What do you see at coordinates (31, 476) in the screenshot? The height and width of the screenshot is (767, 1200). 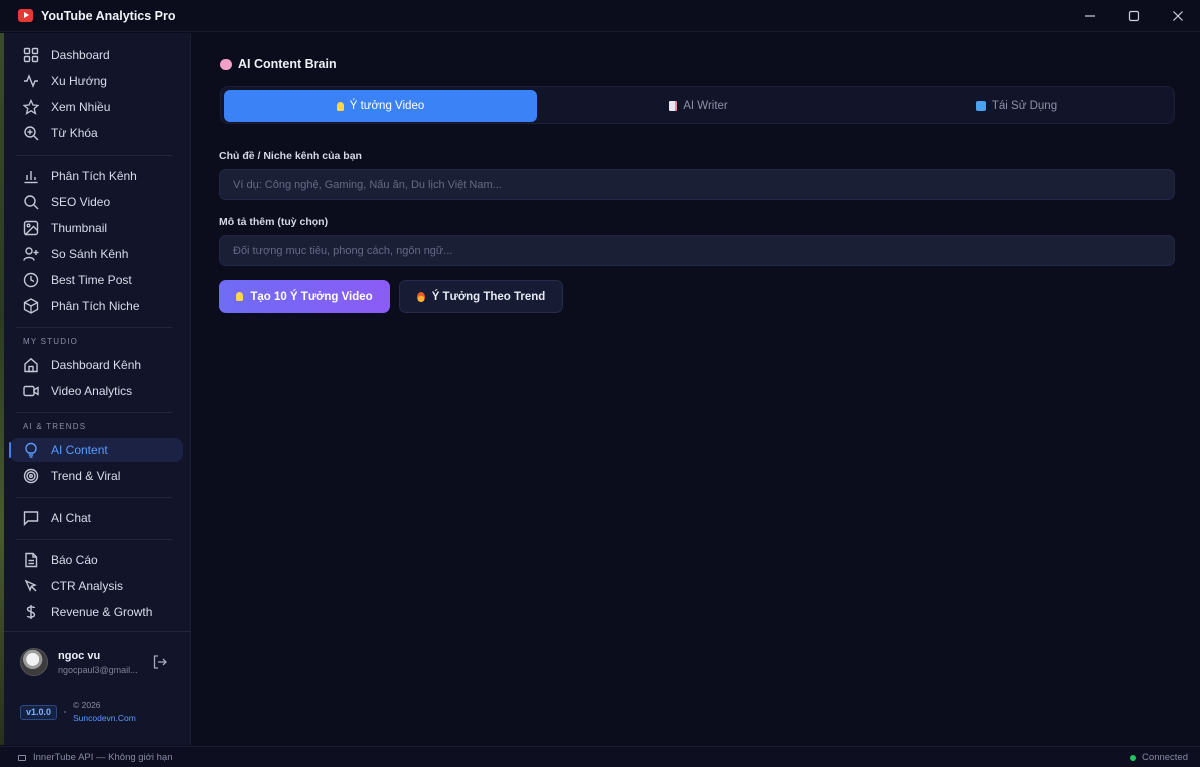 I see `target-icon` at bounding box center [31, 476].